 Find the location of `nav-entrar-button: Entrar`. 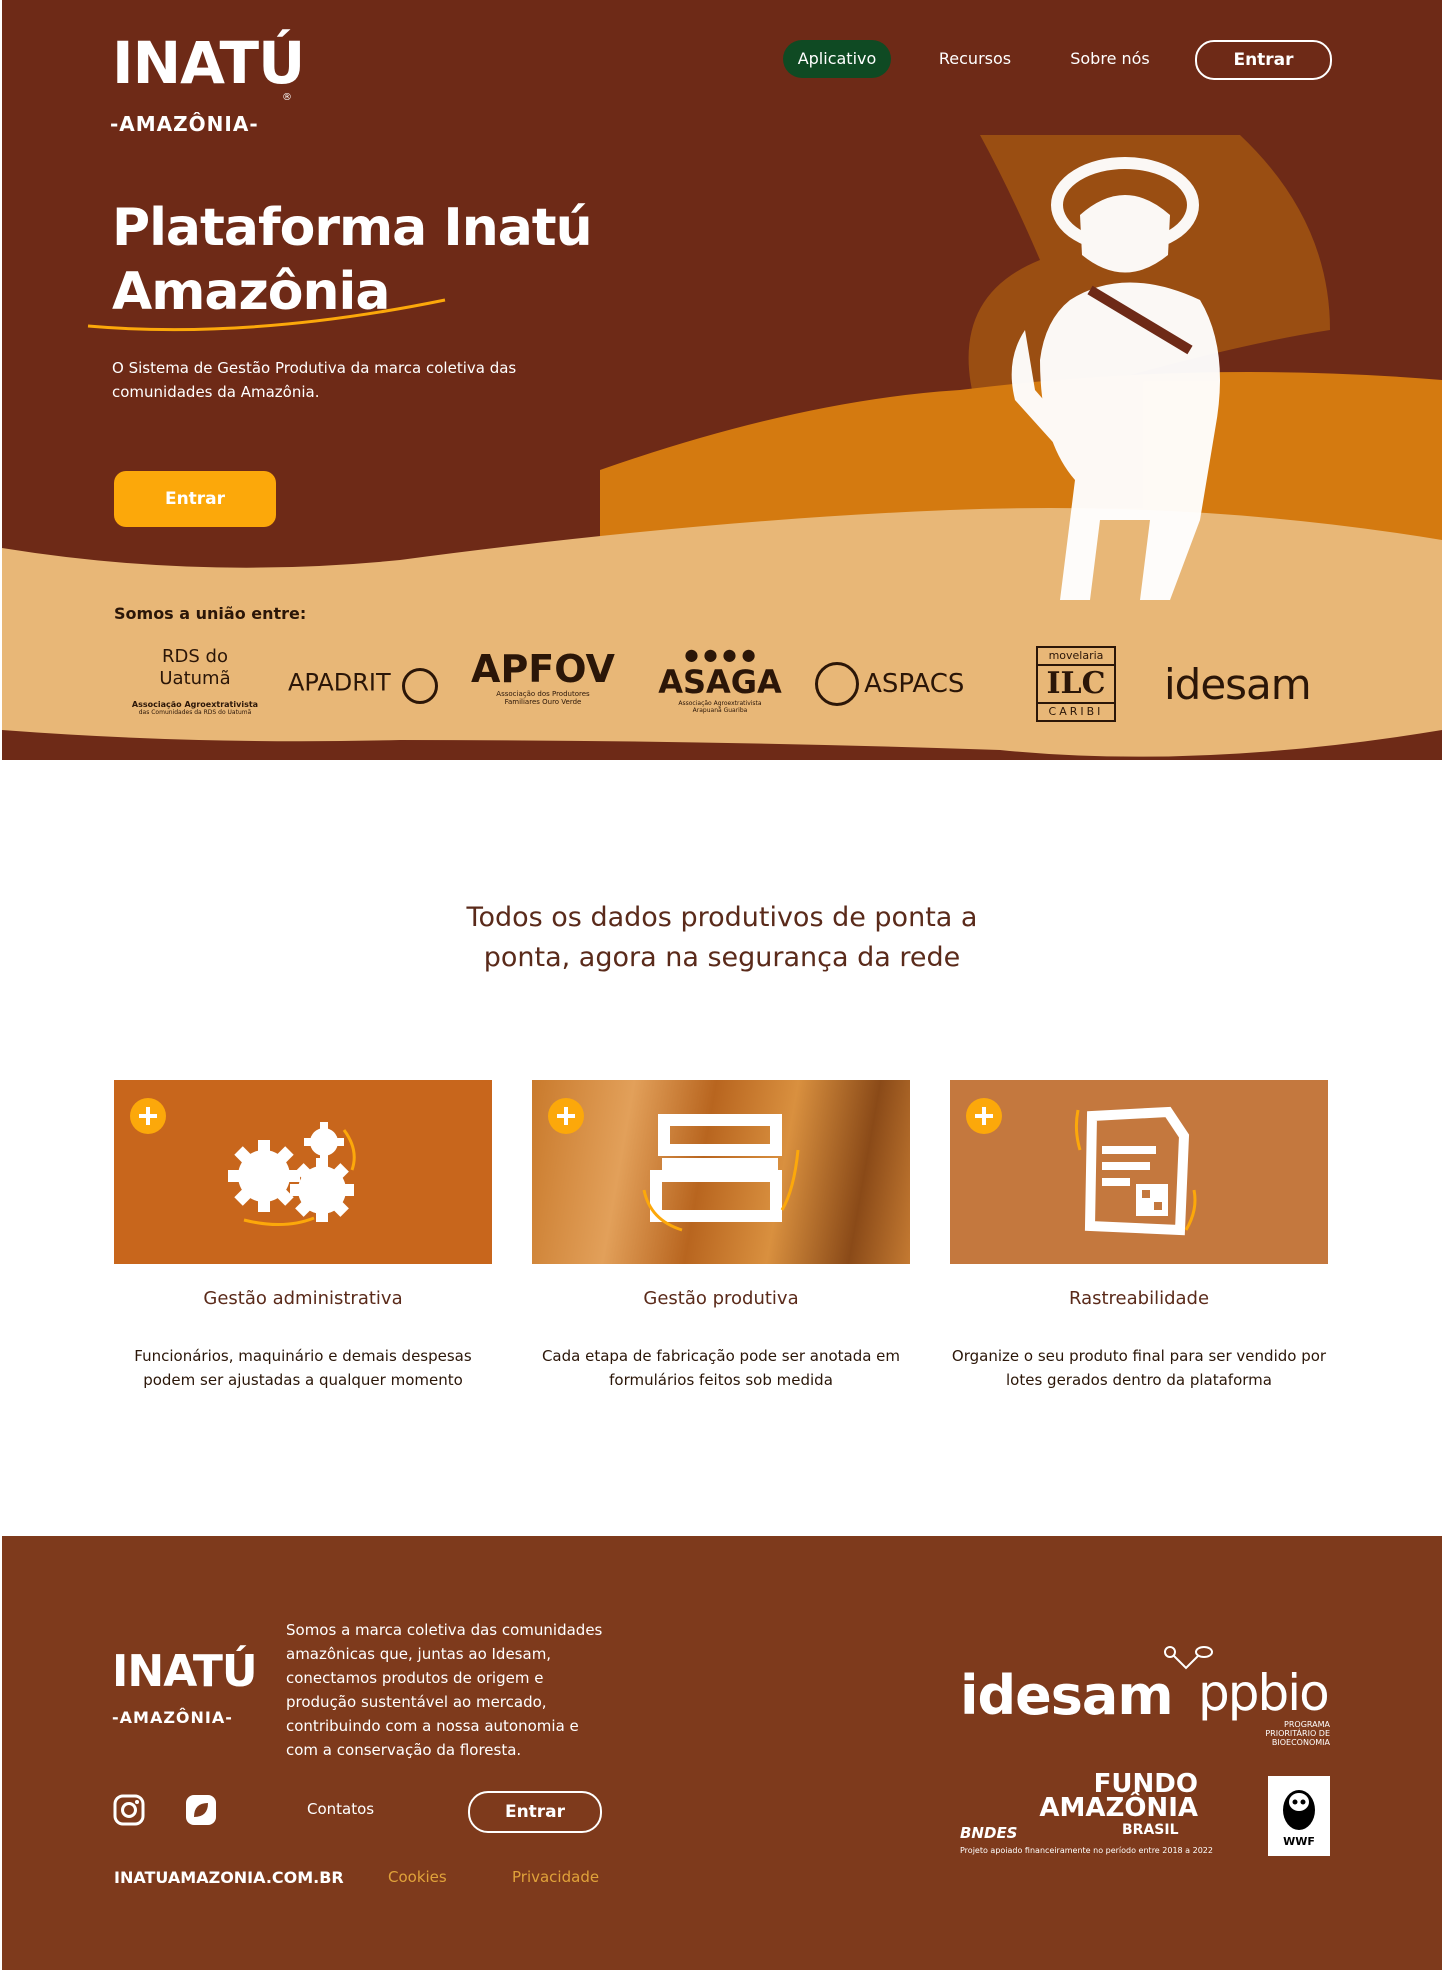

nav-entrar-button: Entrar is located at coordinates (1263, 60).